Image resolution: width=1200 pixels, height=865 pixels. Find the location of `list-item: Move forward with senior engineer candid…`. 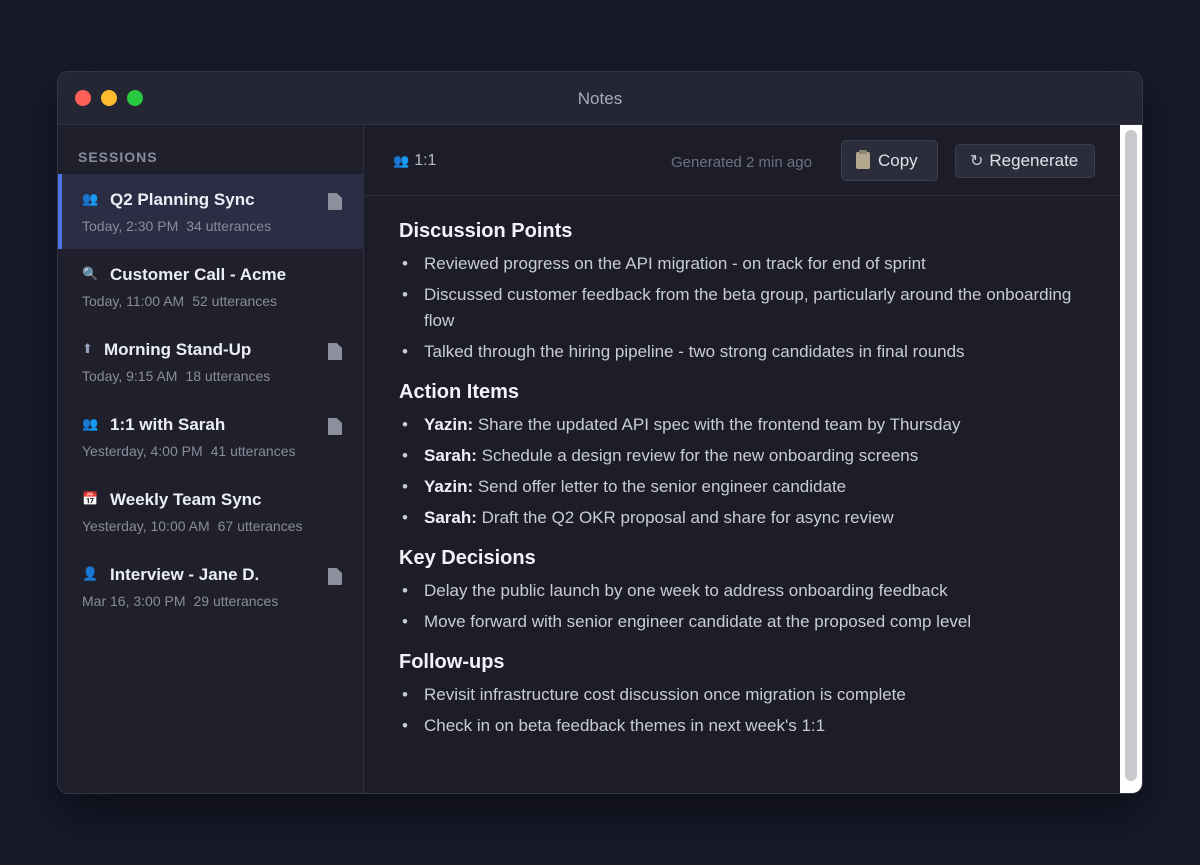

list-item: Move forward with senior engineer candid… is located at coordinates (749, 622).